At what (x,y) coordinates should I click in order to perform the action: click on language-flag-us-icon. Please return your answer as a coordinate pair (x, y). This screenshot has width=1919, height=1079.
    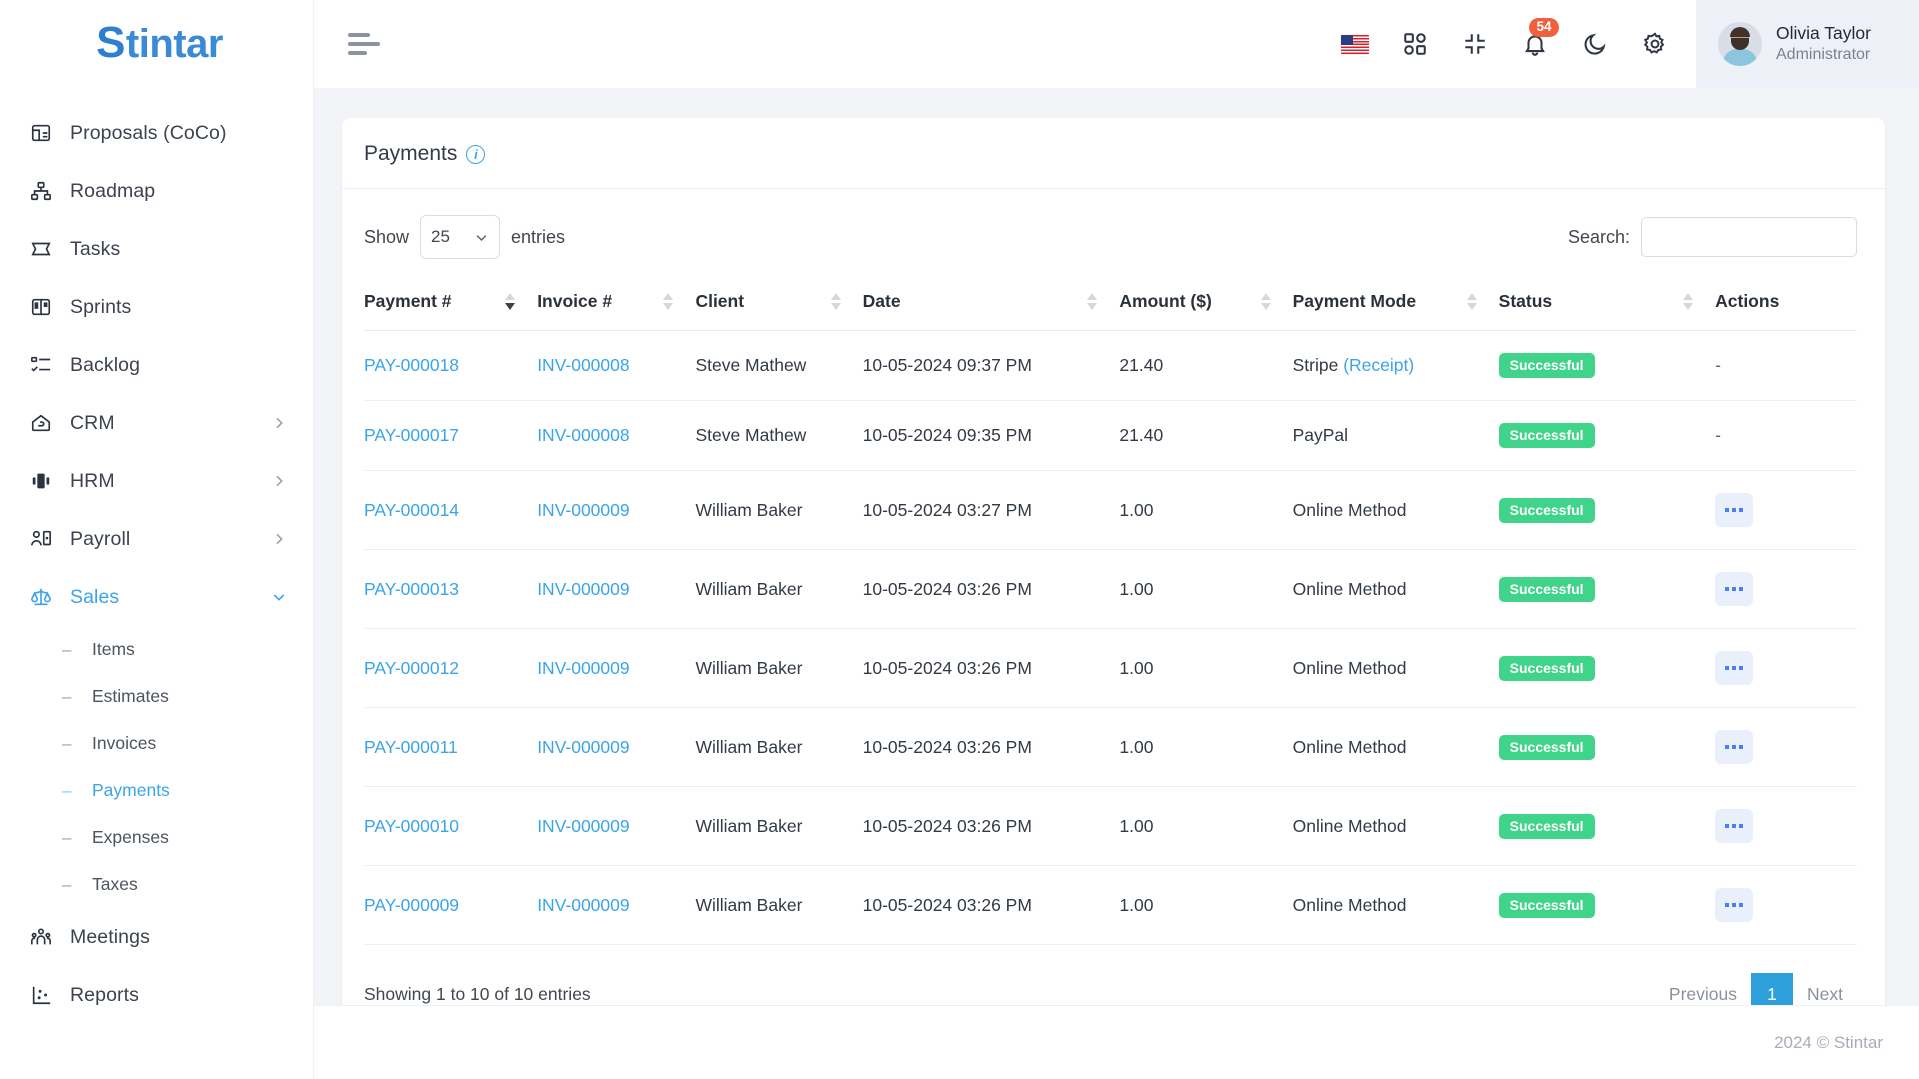
    Looking at the image, I should click on (1355, 44).